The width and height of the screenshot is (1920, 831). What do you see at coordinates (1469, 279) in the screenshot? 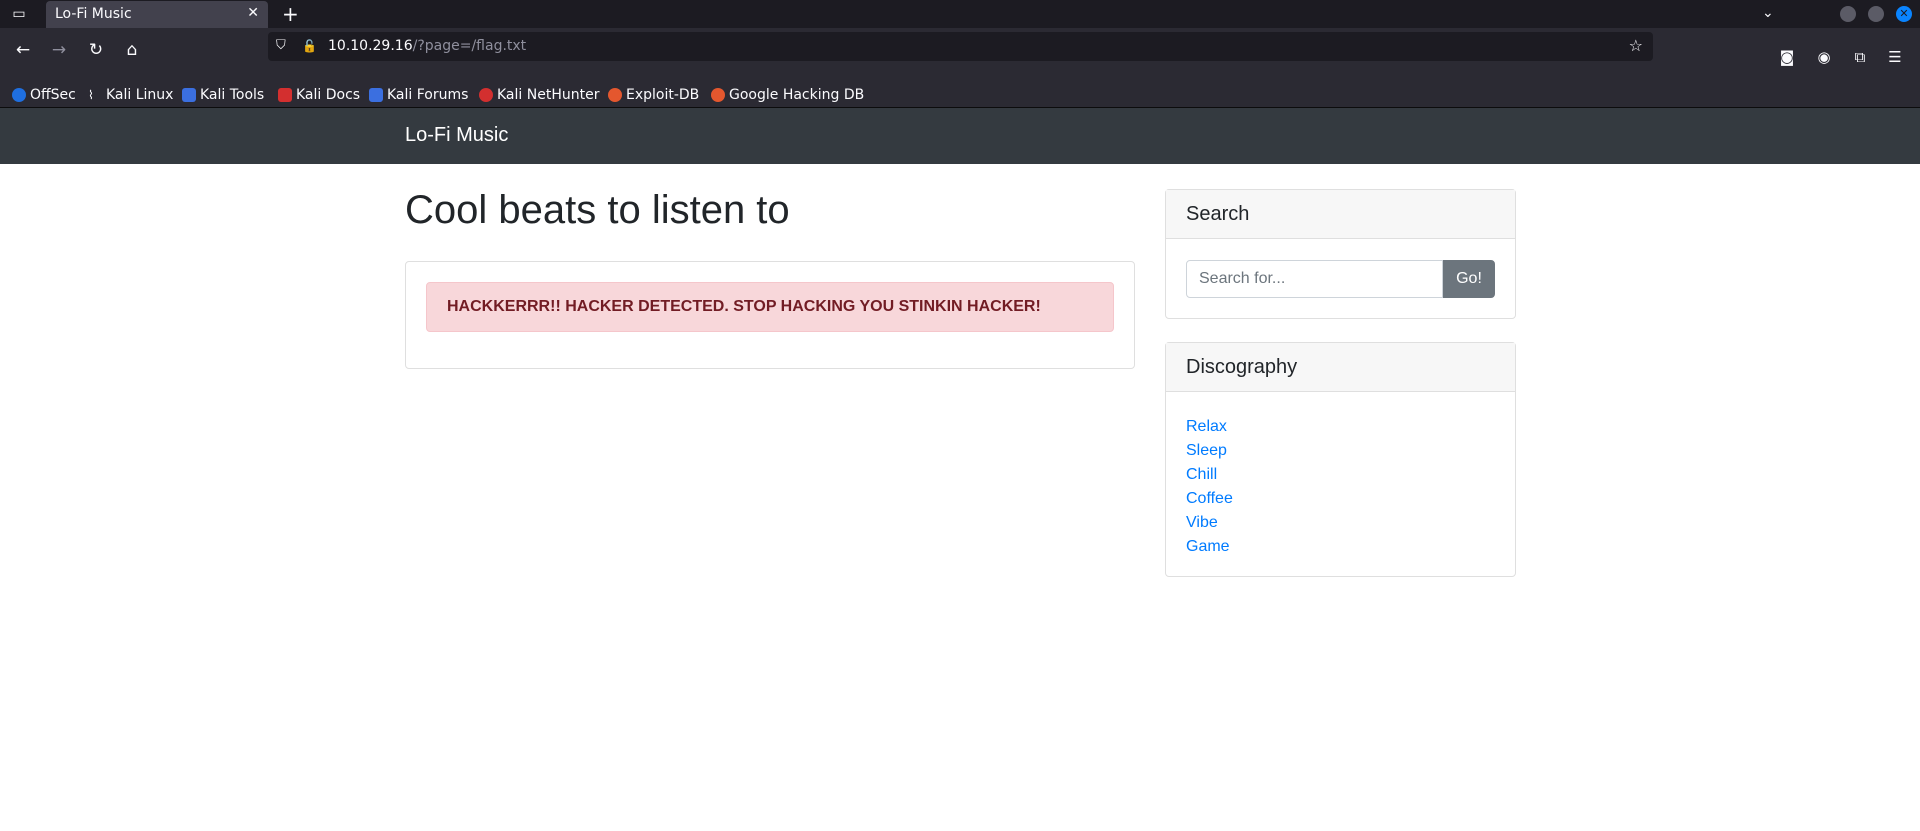
I see `search-go-button: Go!` at bounding box center [1469, 279].